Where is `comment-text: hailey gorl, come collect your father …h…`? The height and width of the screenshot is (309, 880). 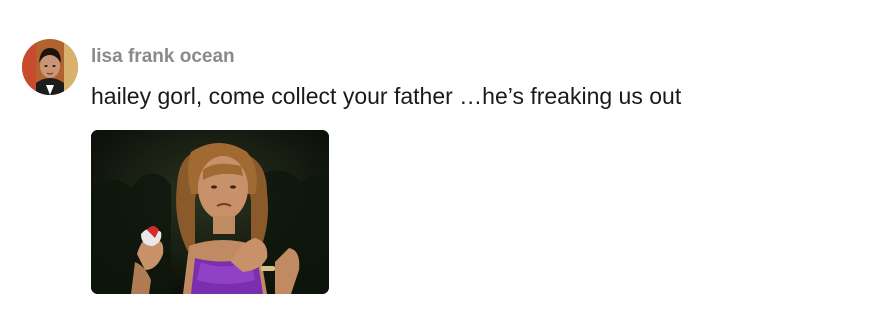 comment-text: hailey gorl, come collect your father …h… is located at coordinates (386, 96).